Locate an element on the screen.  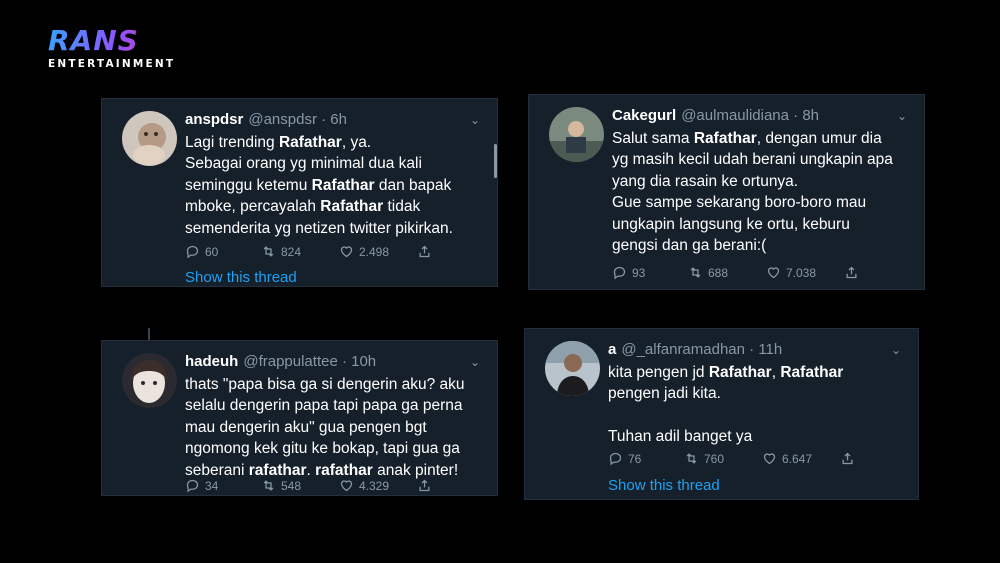
tweet-text-line: ungkapin langsung ke ortu, keburu is located at coordinates (752, 224).